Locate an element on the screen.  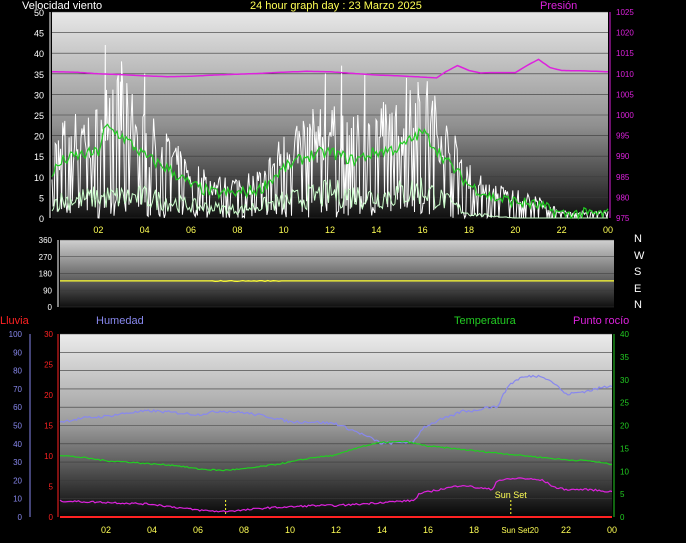
wind-x-tick-label: 00 is located at coordinates (608, 230).